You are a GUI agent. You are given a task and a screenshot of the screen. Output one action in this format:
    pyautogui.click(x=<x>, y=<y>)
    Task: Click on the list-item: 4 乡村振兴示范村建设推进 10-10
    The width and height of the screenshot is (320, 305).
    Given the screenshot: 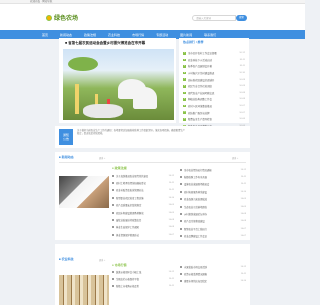 What is the action you would take?
    pyautogui.click(x=214, y=73)
    